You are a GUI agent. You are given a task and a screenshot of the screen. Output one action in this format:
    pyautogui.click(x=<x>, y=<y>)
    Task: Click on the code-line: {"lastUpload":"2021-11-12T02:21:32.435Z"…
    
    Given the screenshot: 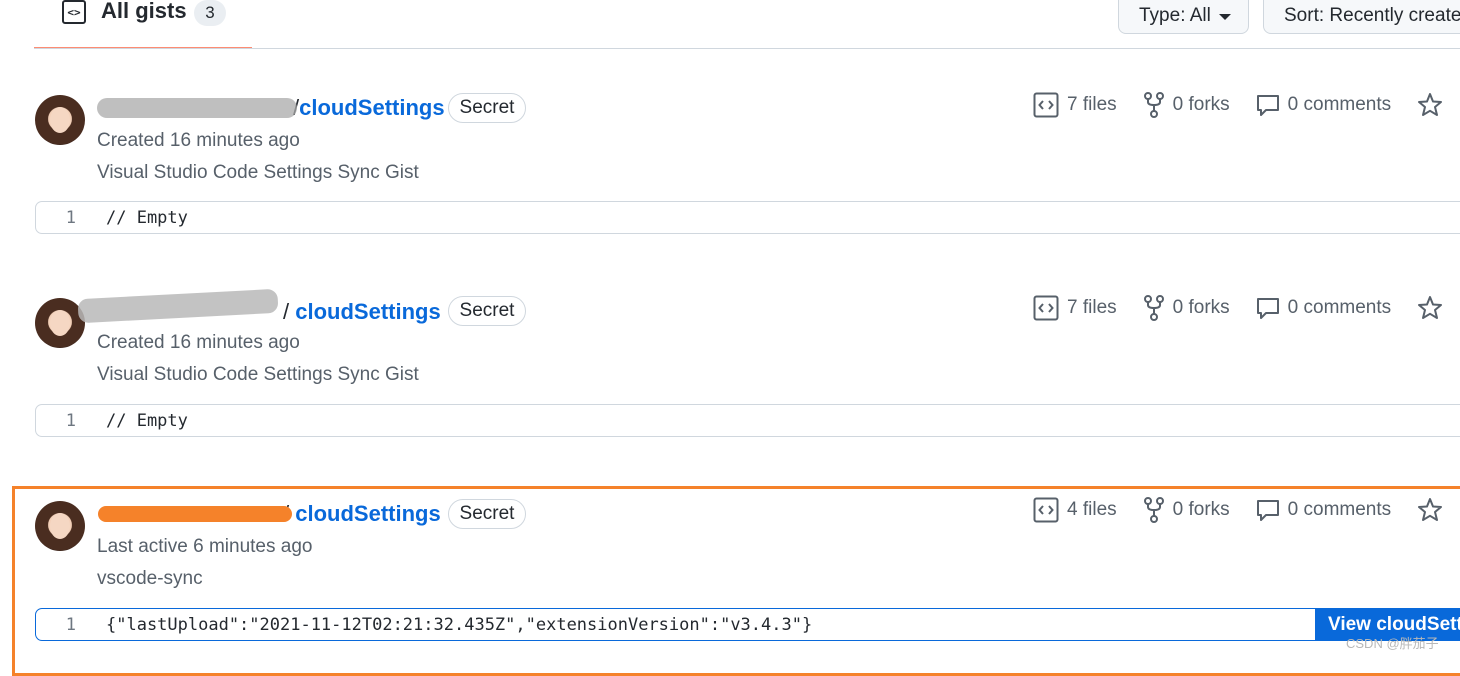 What is the action you would take?
    pyautogui.click(x=459, y=624)
    